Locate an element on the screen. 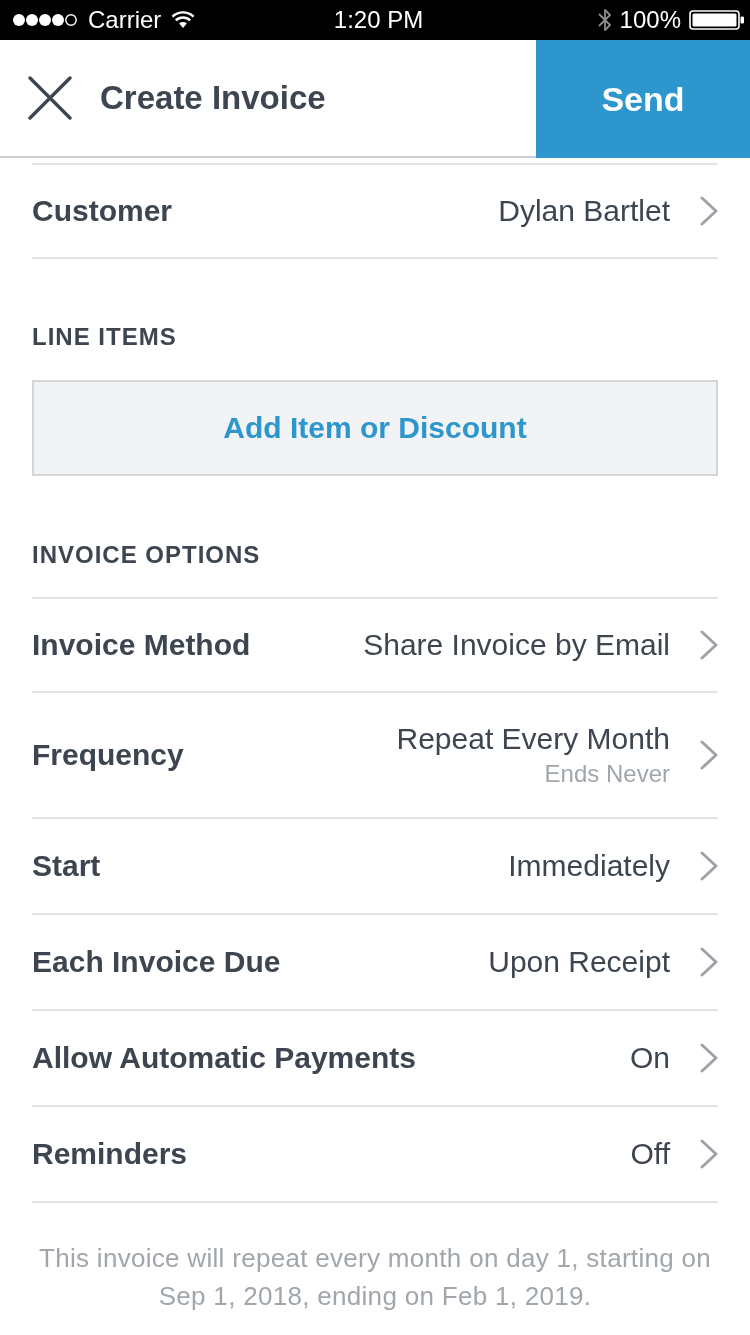 The height and width of the screenshot is (1335, 750). bluetooth-icon is located at coordinates (604, 20).